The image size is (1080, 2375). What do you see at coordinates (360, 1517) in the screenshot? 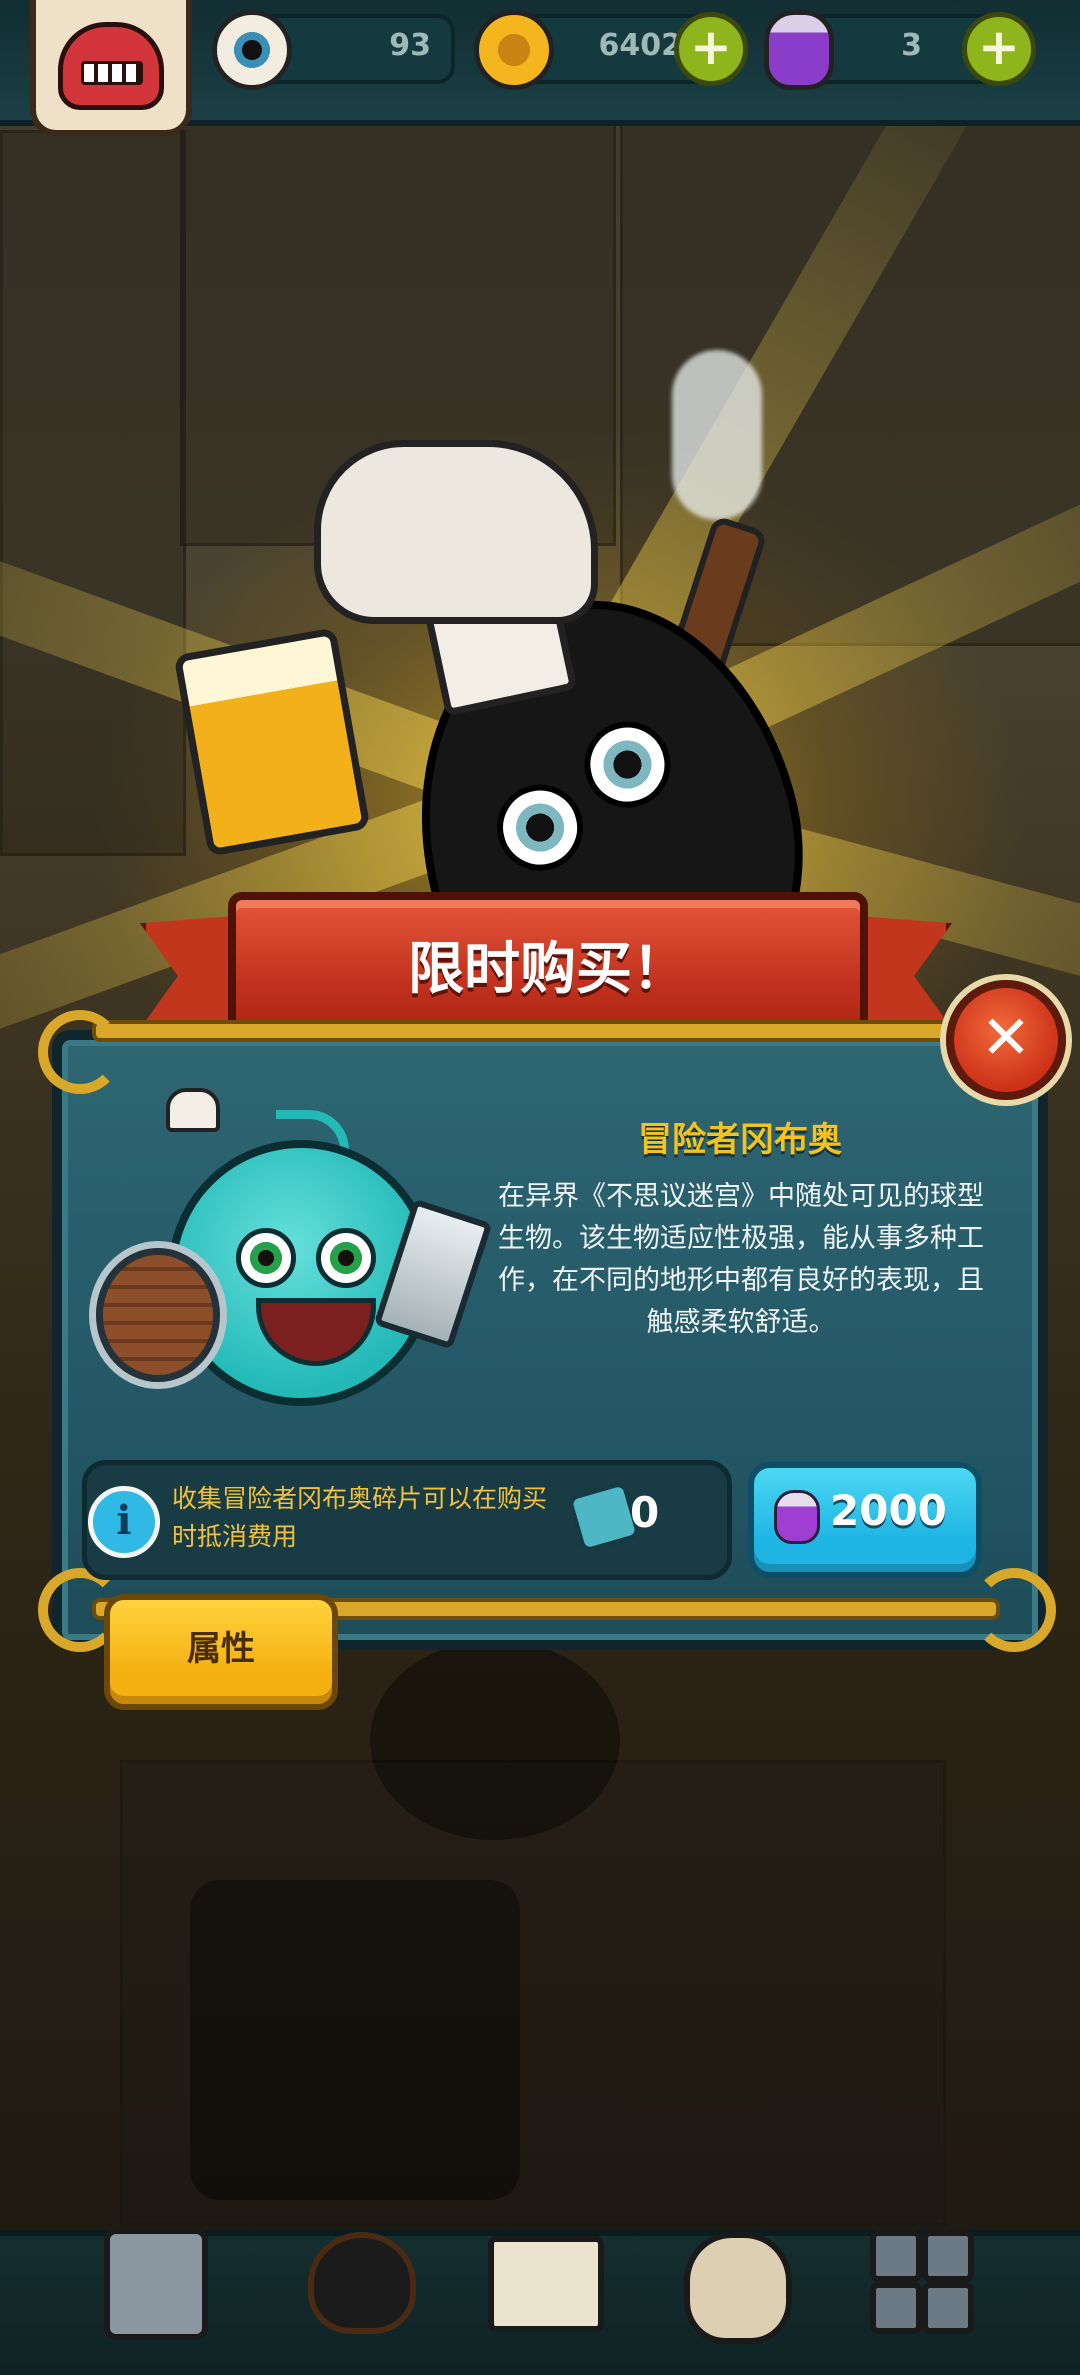
I see `shard-info-text: 收集冒险者冈布奥碎片可以在购买时抵消费用` at bounding box center [360, 1517].